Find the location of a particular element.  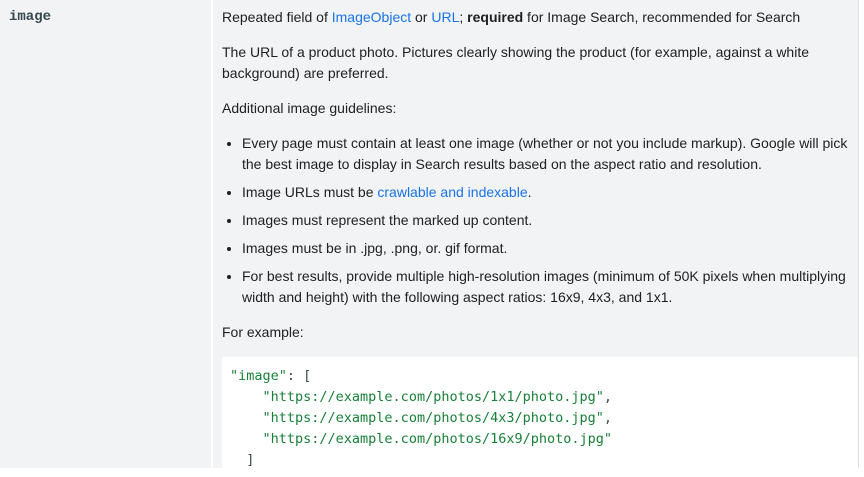

type-or: or is located at coordinates (421, 17).